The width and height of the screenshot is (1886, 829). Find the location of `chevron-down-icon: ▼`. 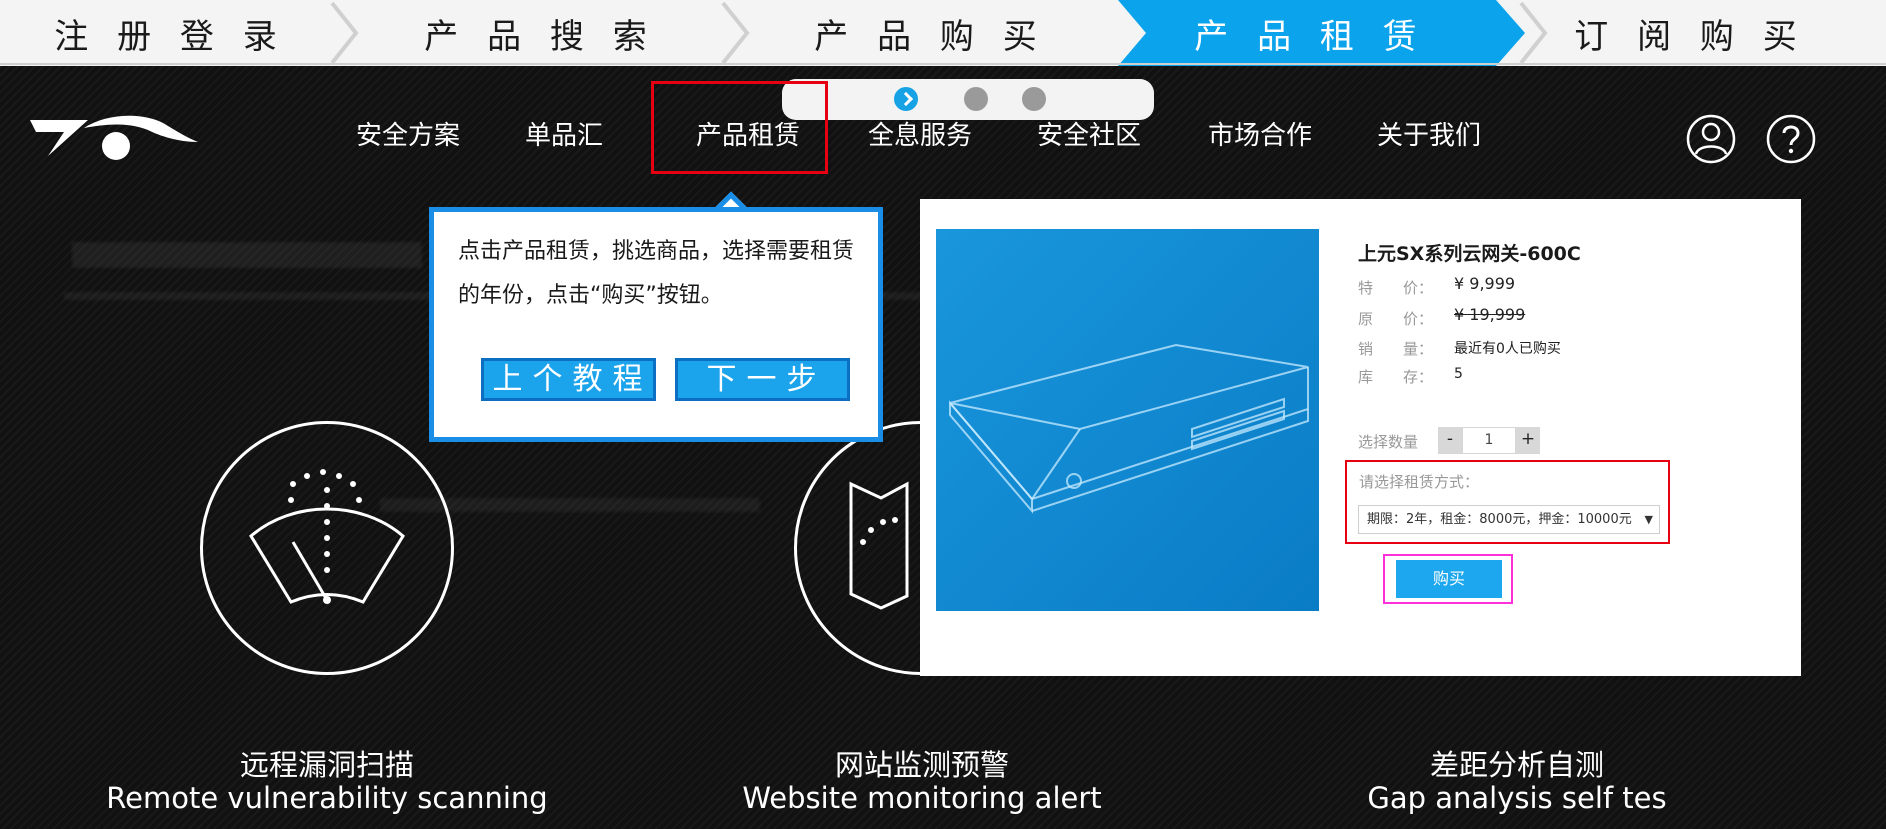

chevron-down-icon: ▼ is located at coordinates (1648, 519).